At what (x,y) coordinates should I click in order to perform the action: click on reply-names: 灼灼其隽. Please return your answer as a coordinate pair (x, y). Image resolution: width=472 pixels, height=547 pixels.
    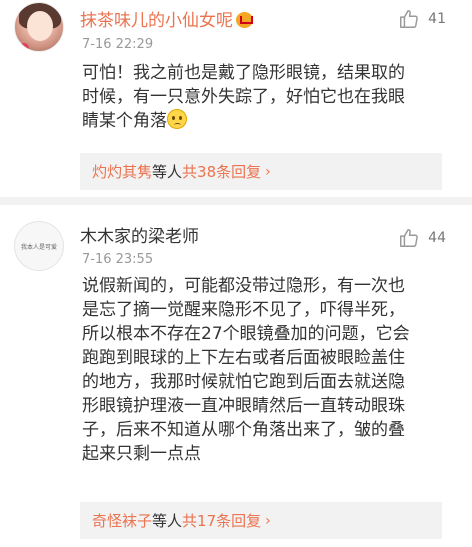
    Looking at the image, I should click on (122, 171).